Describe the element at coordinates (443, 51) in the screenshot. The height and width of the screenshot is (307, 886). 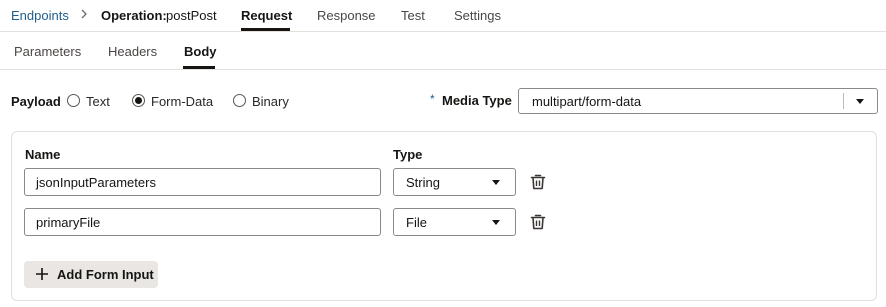
I see `request-subtabs: Parameters Headers Body` at that location.